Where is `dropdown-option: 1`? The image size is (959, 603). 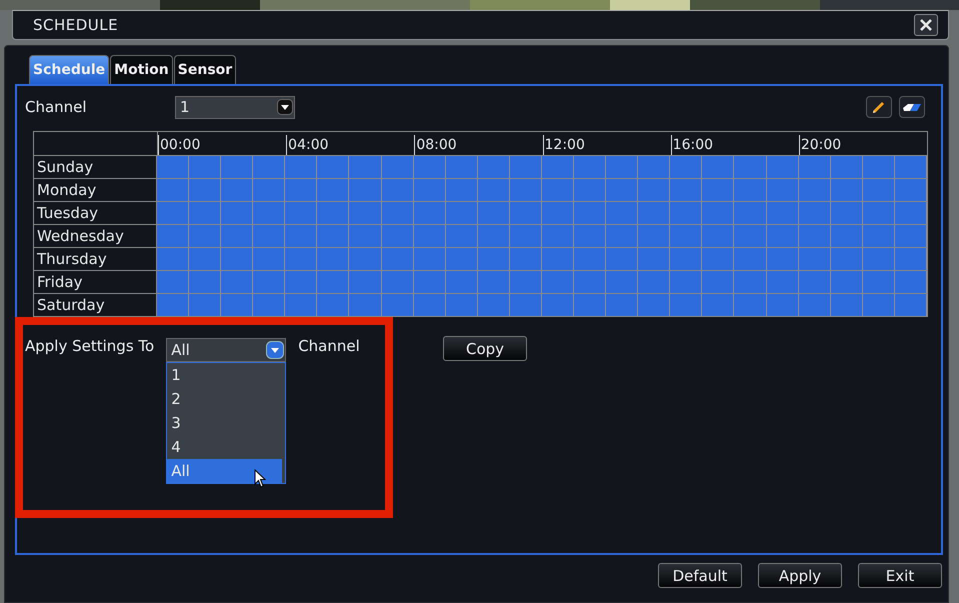
dropdown-option: 1 is located at coordinates (226, 375).